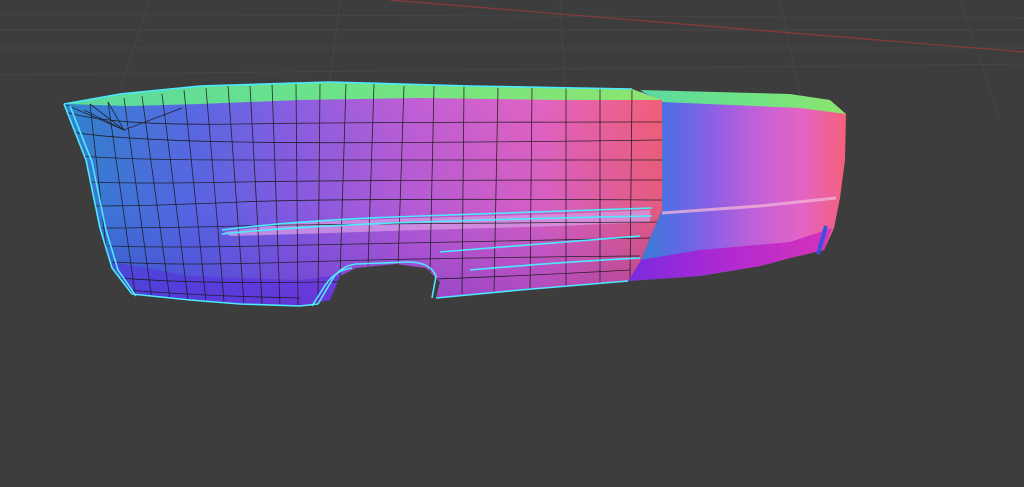 Image resolution: width=1024 pixels, height=487 pixels. What do you see at coordinates (706, 26) in the screenshot?
I see `x-axis-line` at bounding box center [706, 26].